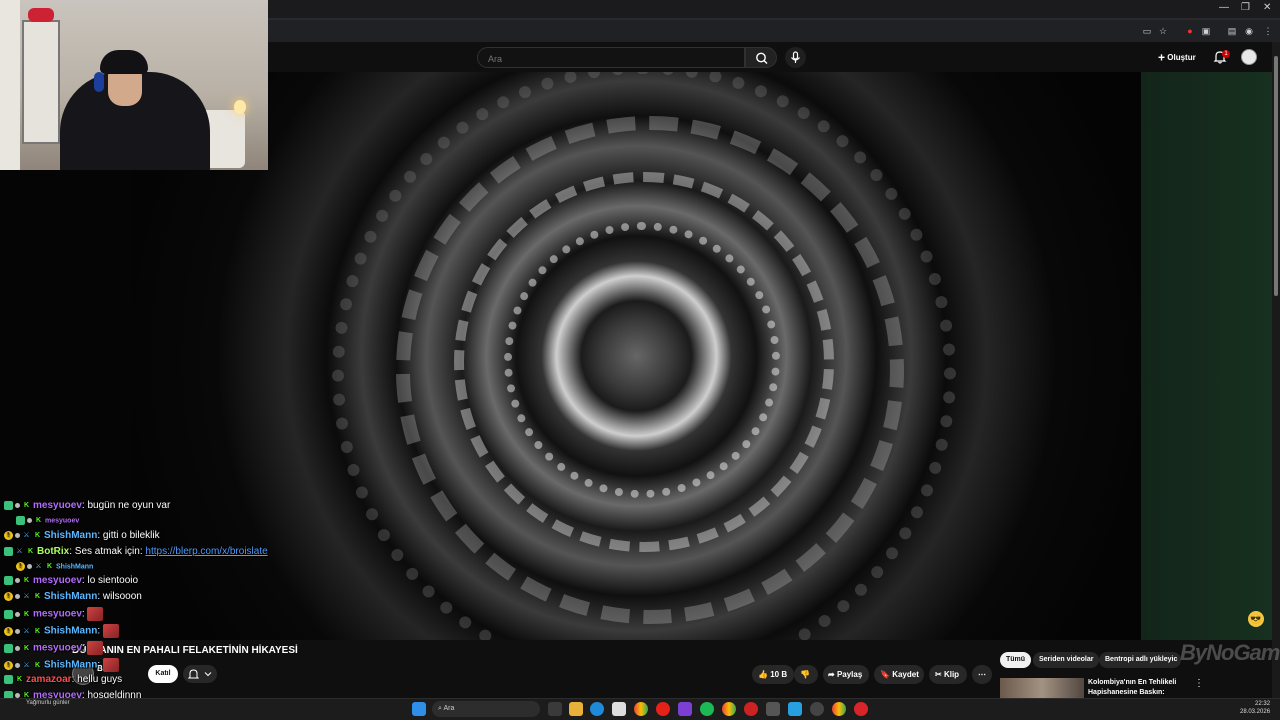 The image size is (1280, 720). Describe the element at coordinates (751, 709) in the screenshot. I see `opera-icon` at that location.